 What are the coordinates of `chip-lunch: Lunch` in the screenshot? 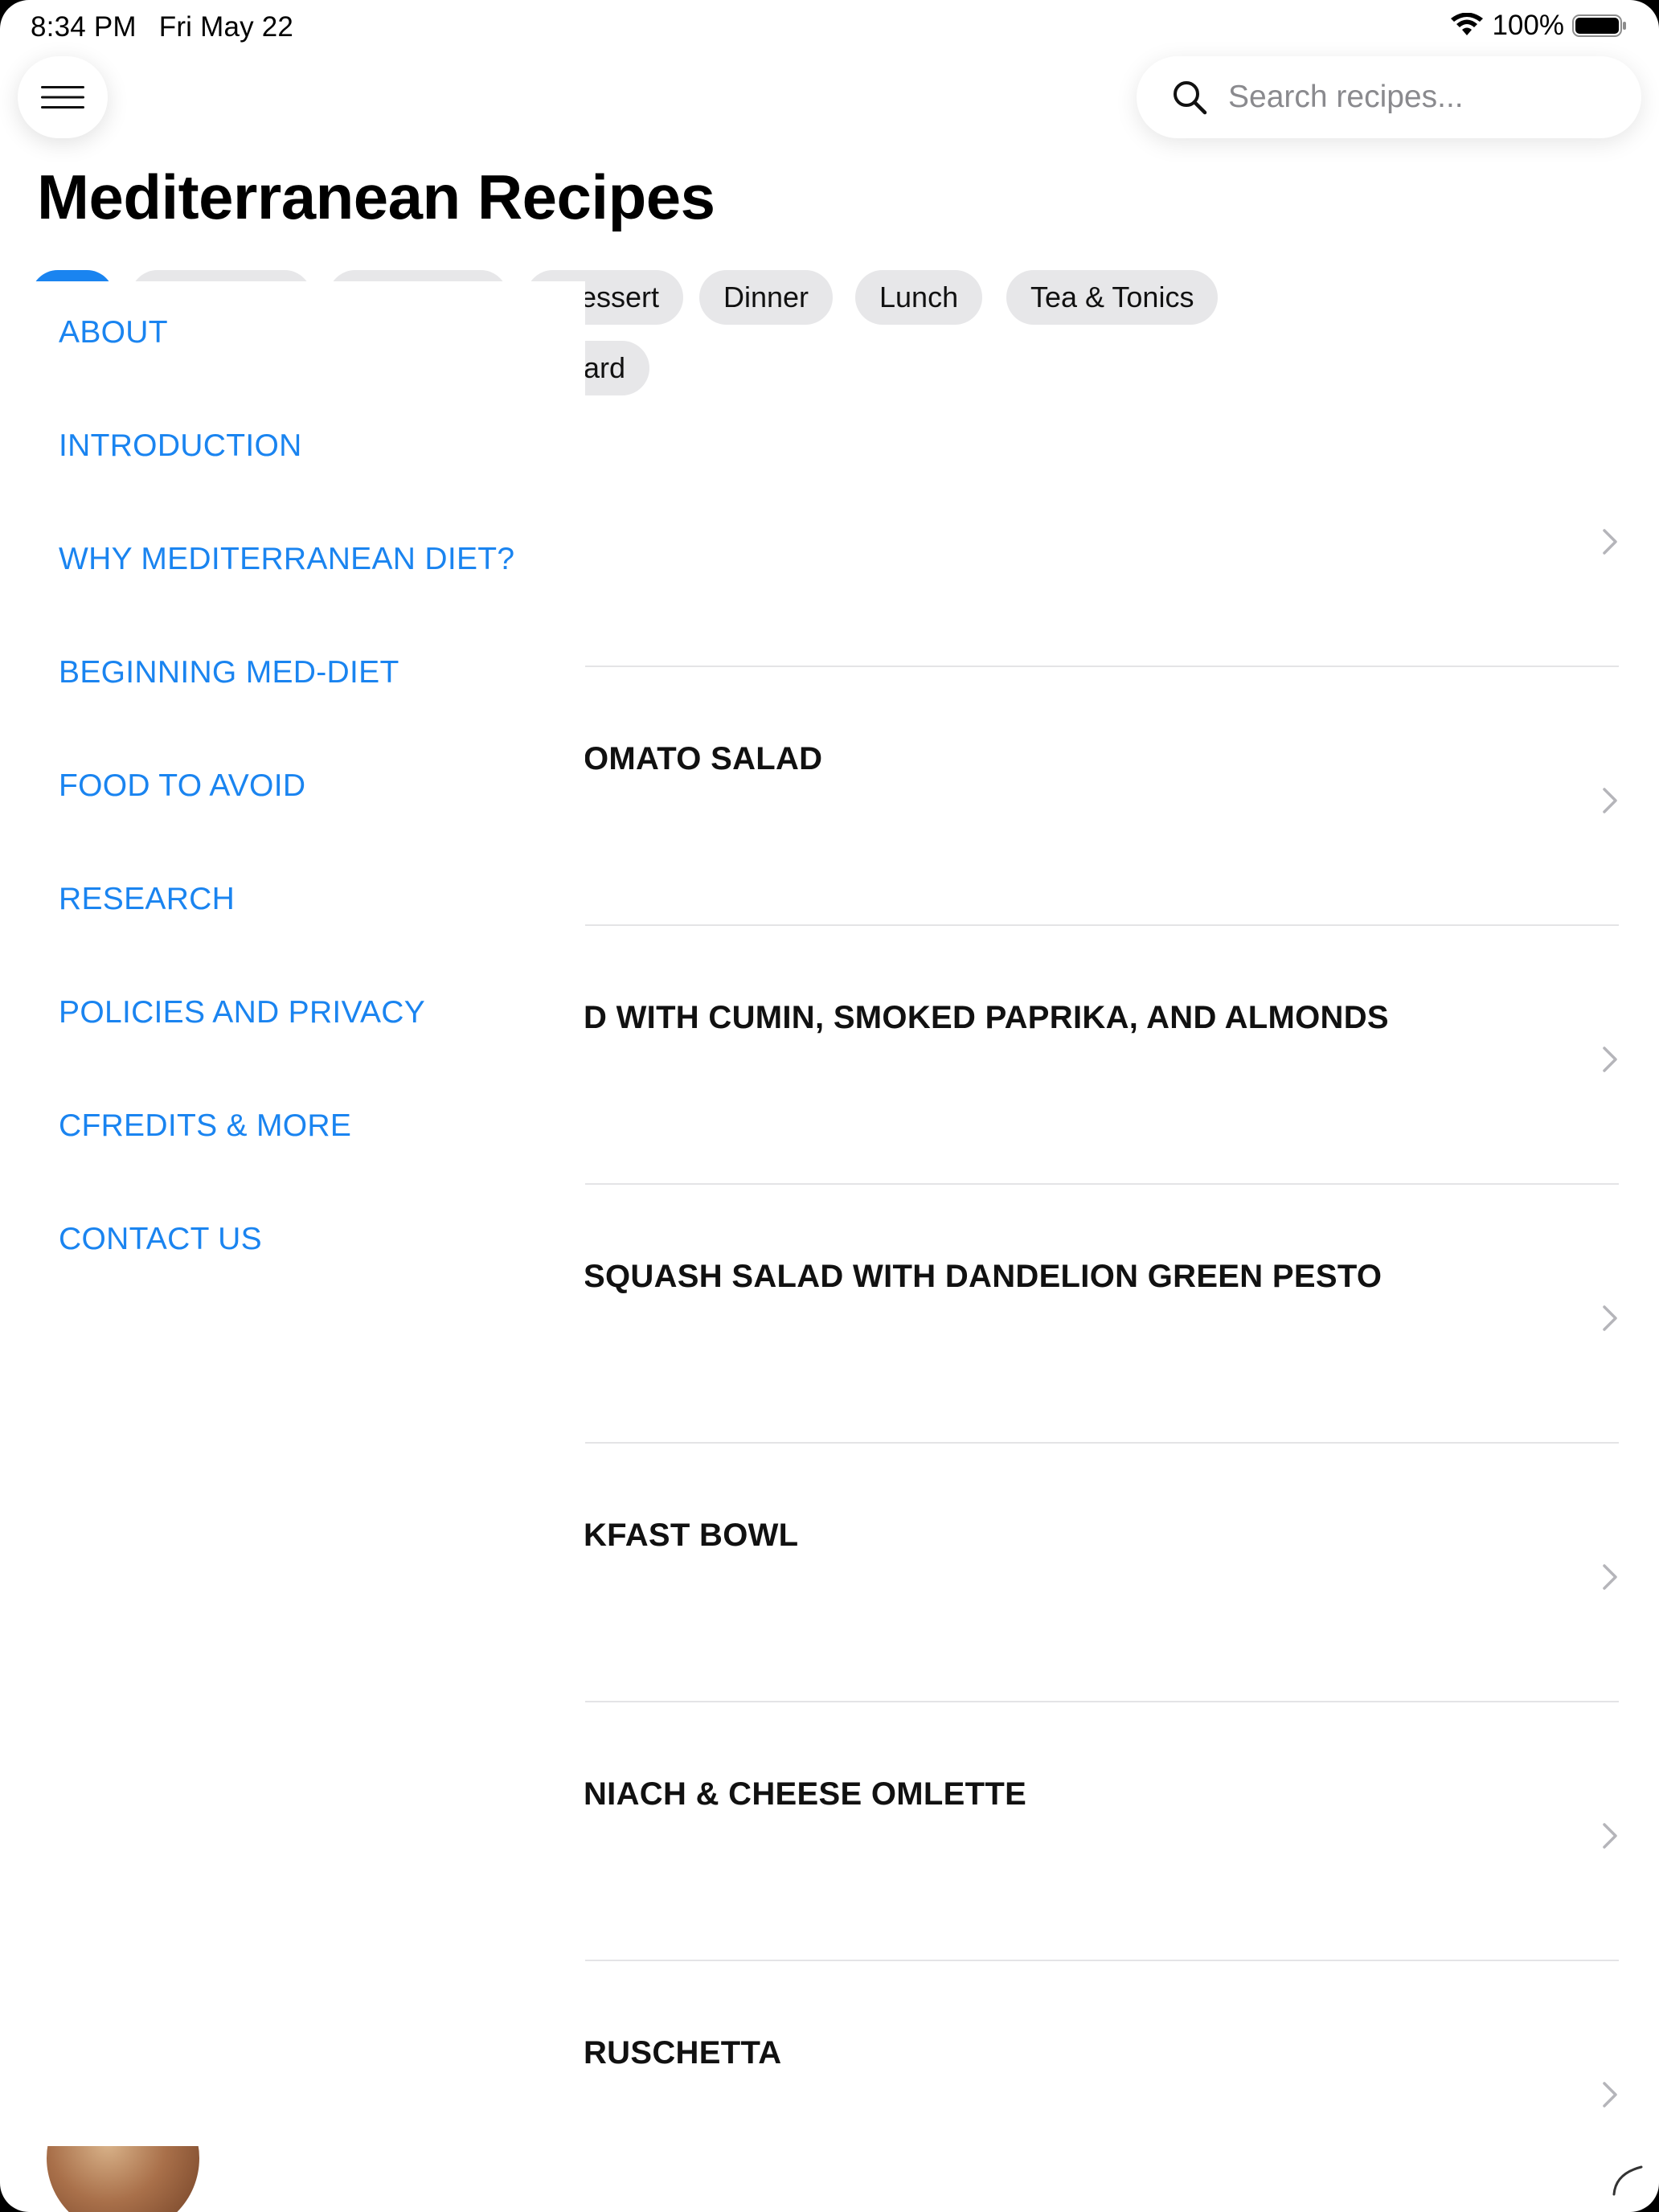 It's located at (919, 297).